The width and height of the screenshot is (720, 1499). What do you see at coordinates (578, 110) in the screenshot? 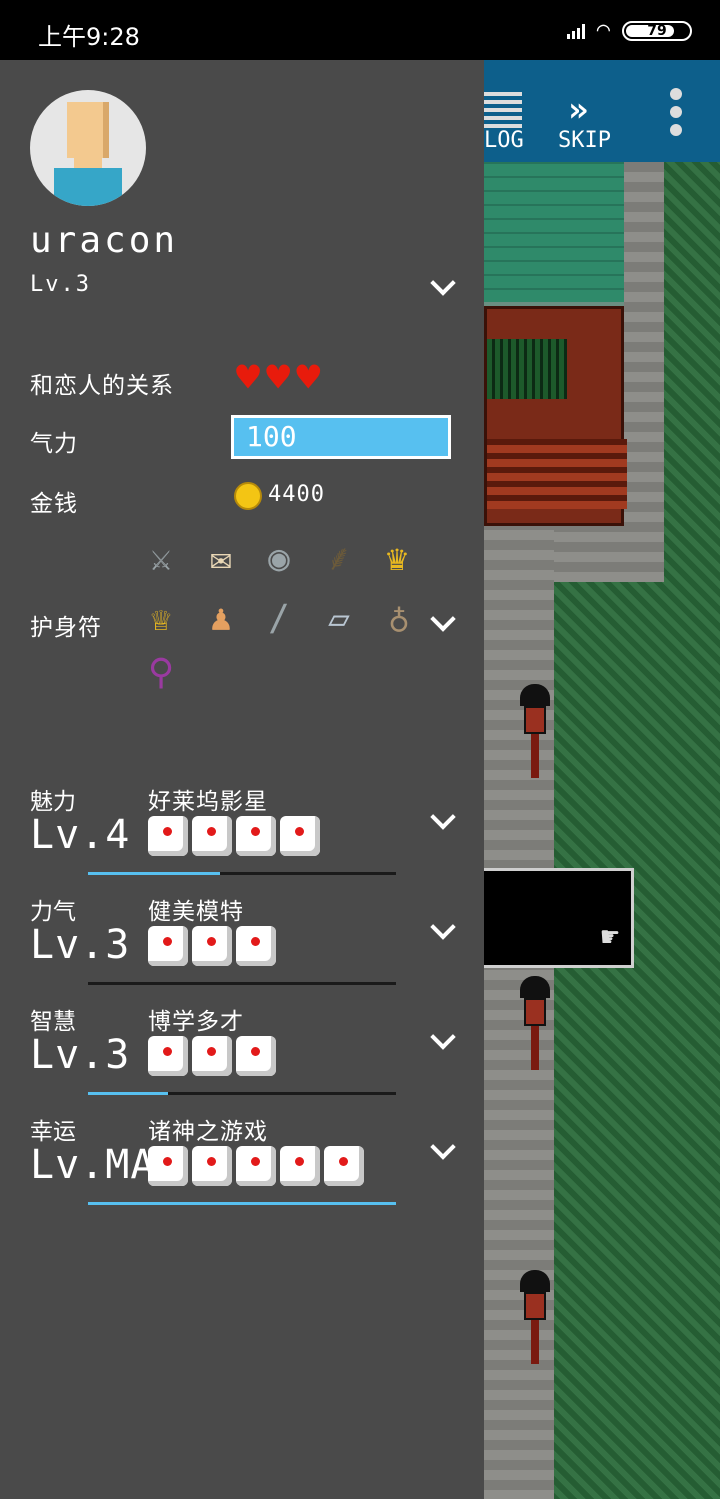
I see `fast-forward-icon: »` at bounding box center [578, 110].